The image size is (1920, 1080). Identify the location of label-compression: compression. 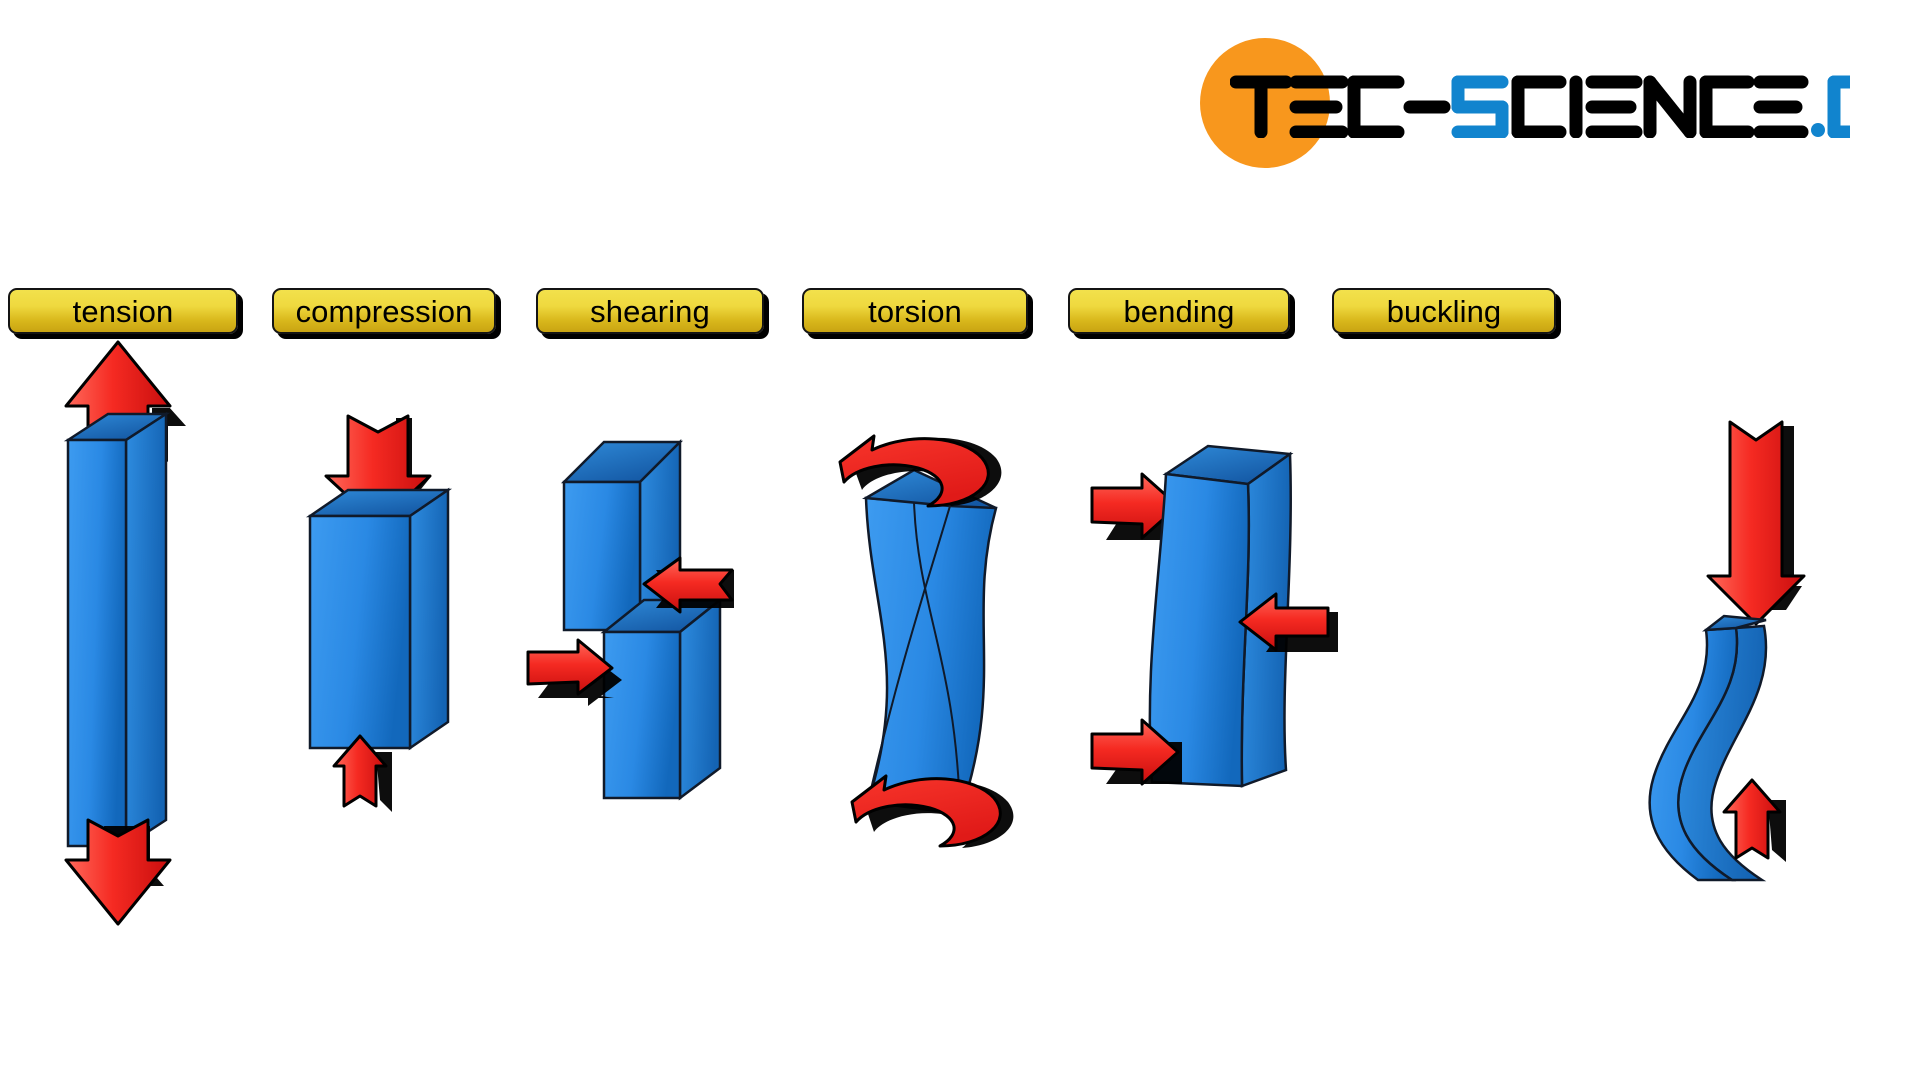
(384, 311).